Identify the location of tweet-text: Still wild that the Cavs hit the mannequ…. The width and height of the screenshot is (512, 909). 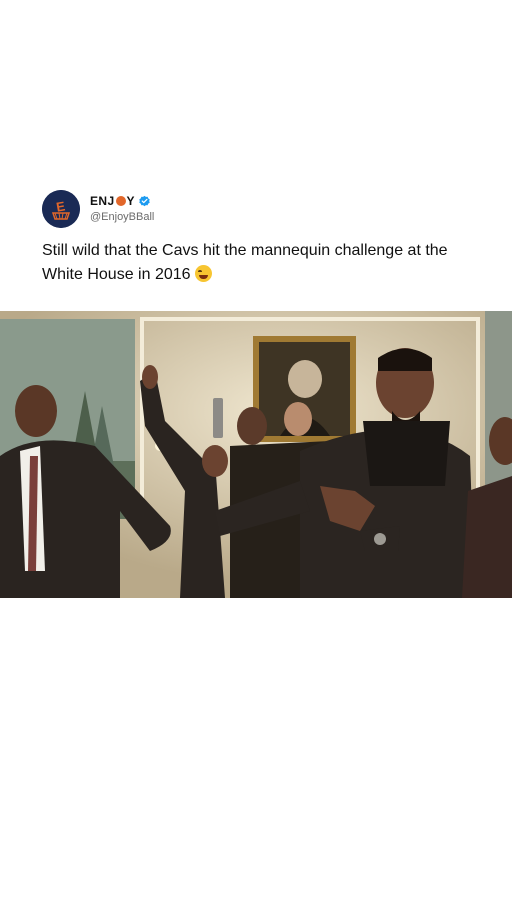
(262, 263).